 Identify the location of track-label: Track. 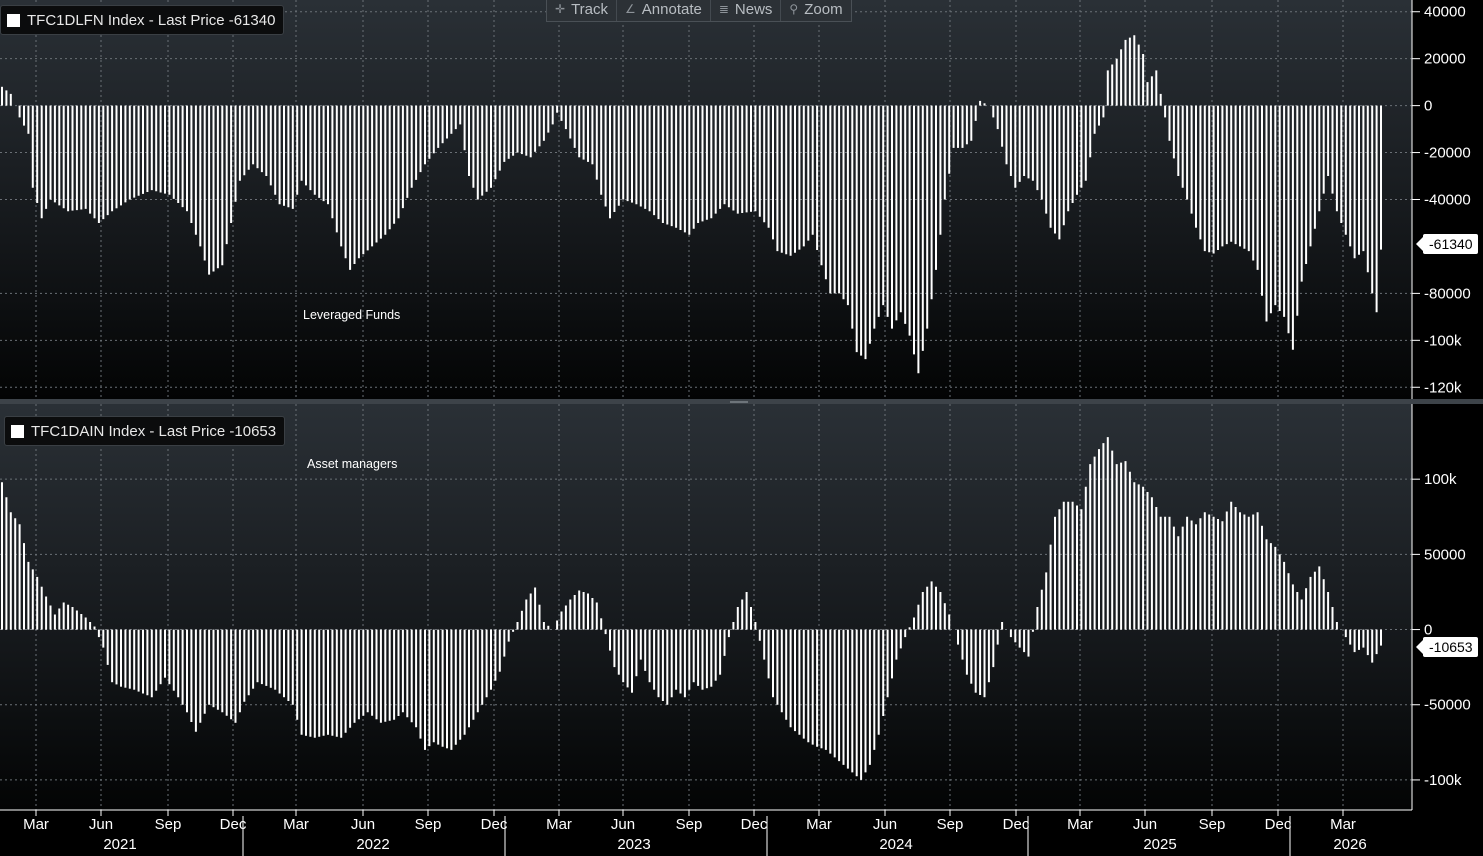
(590, 9).